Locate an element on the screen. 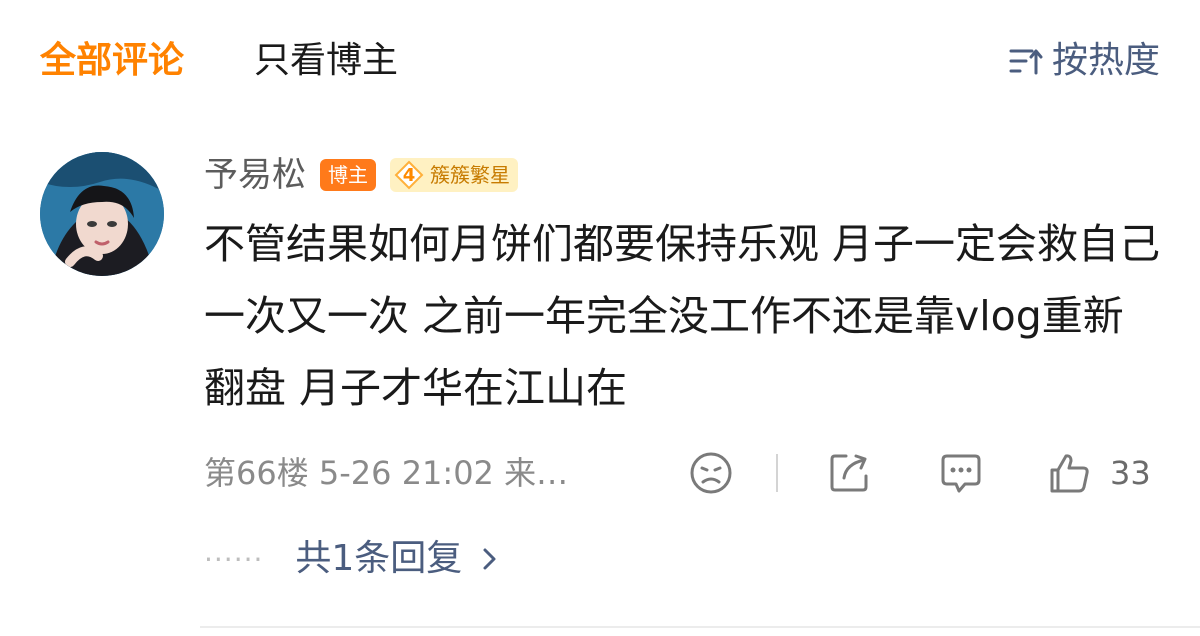 The height and width of the screenshot is (636, 1200). dislike-button is located at coordinates (711, 473).